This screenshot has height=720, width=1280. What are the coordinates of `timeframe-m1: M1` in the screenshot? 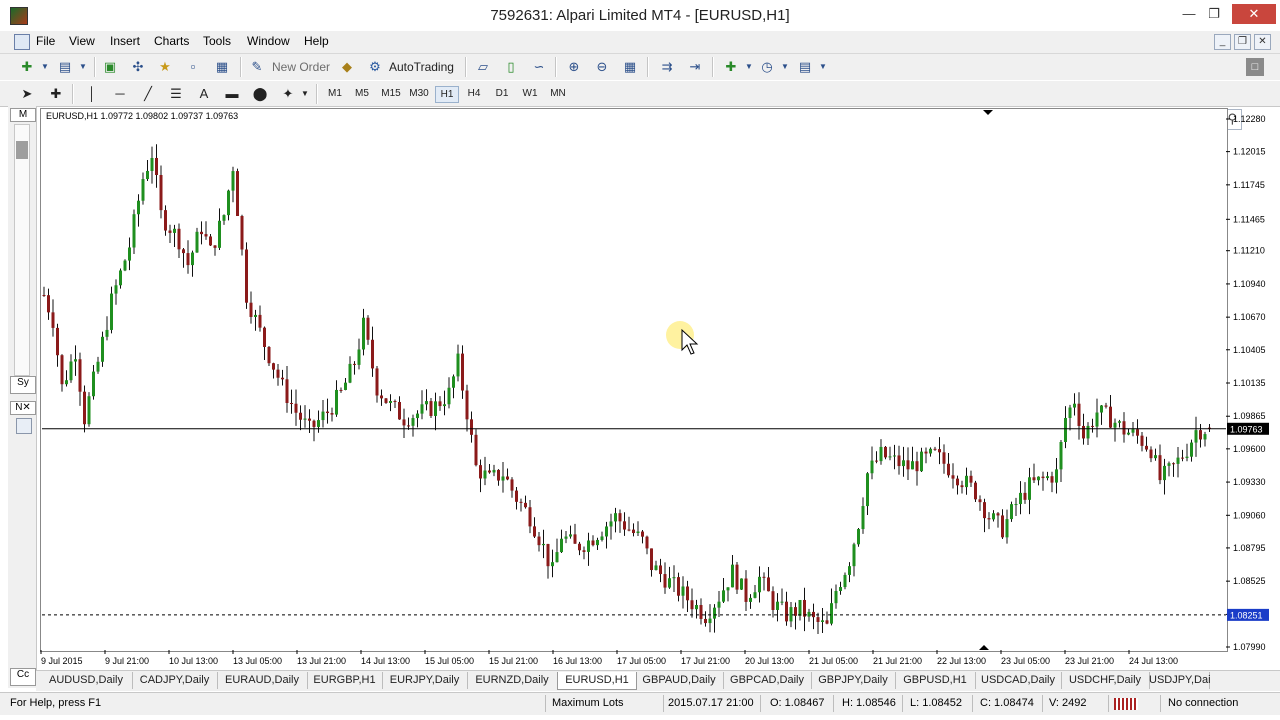 It's located at (335, 93).